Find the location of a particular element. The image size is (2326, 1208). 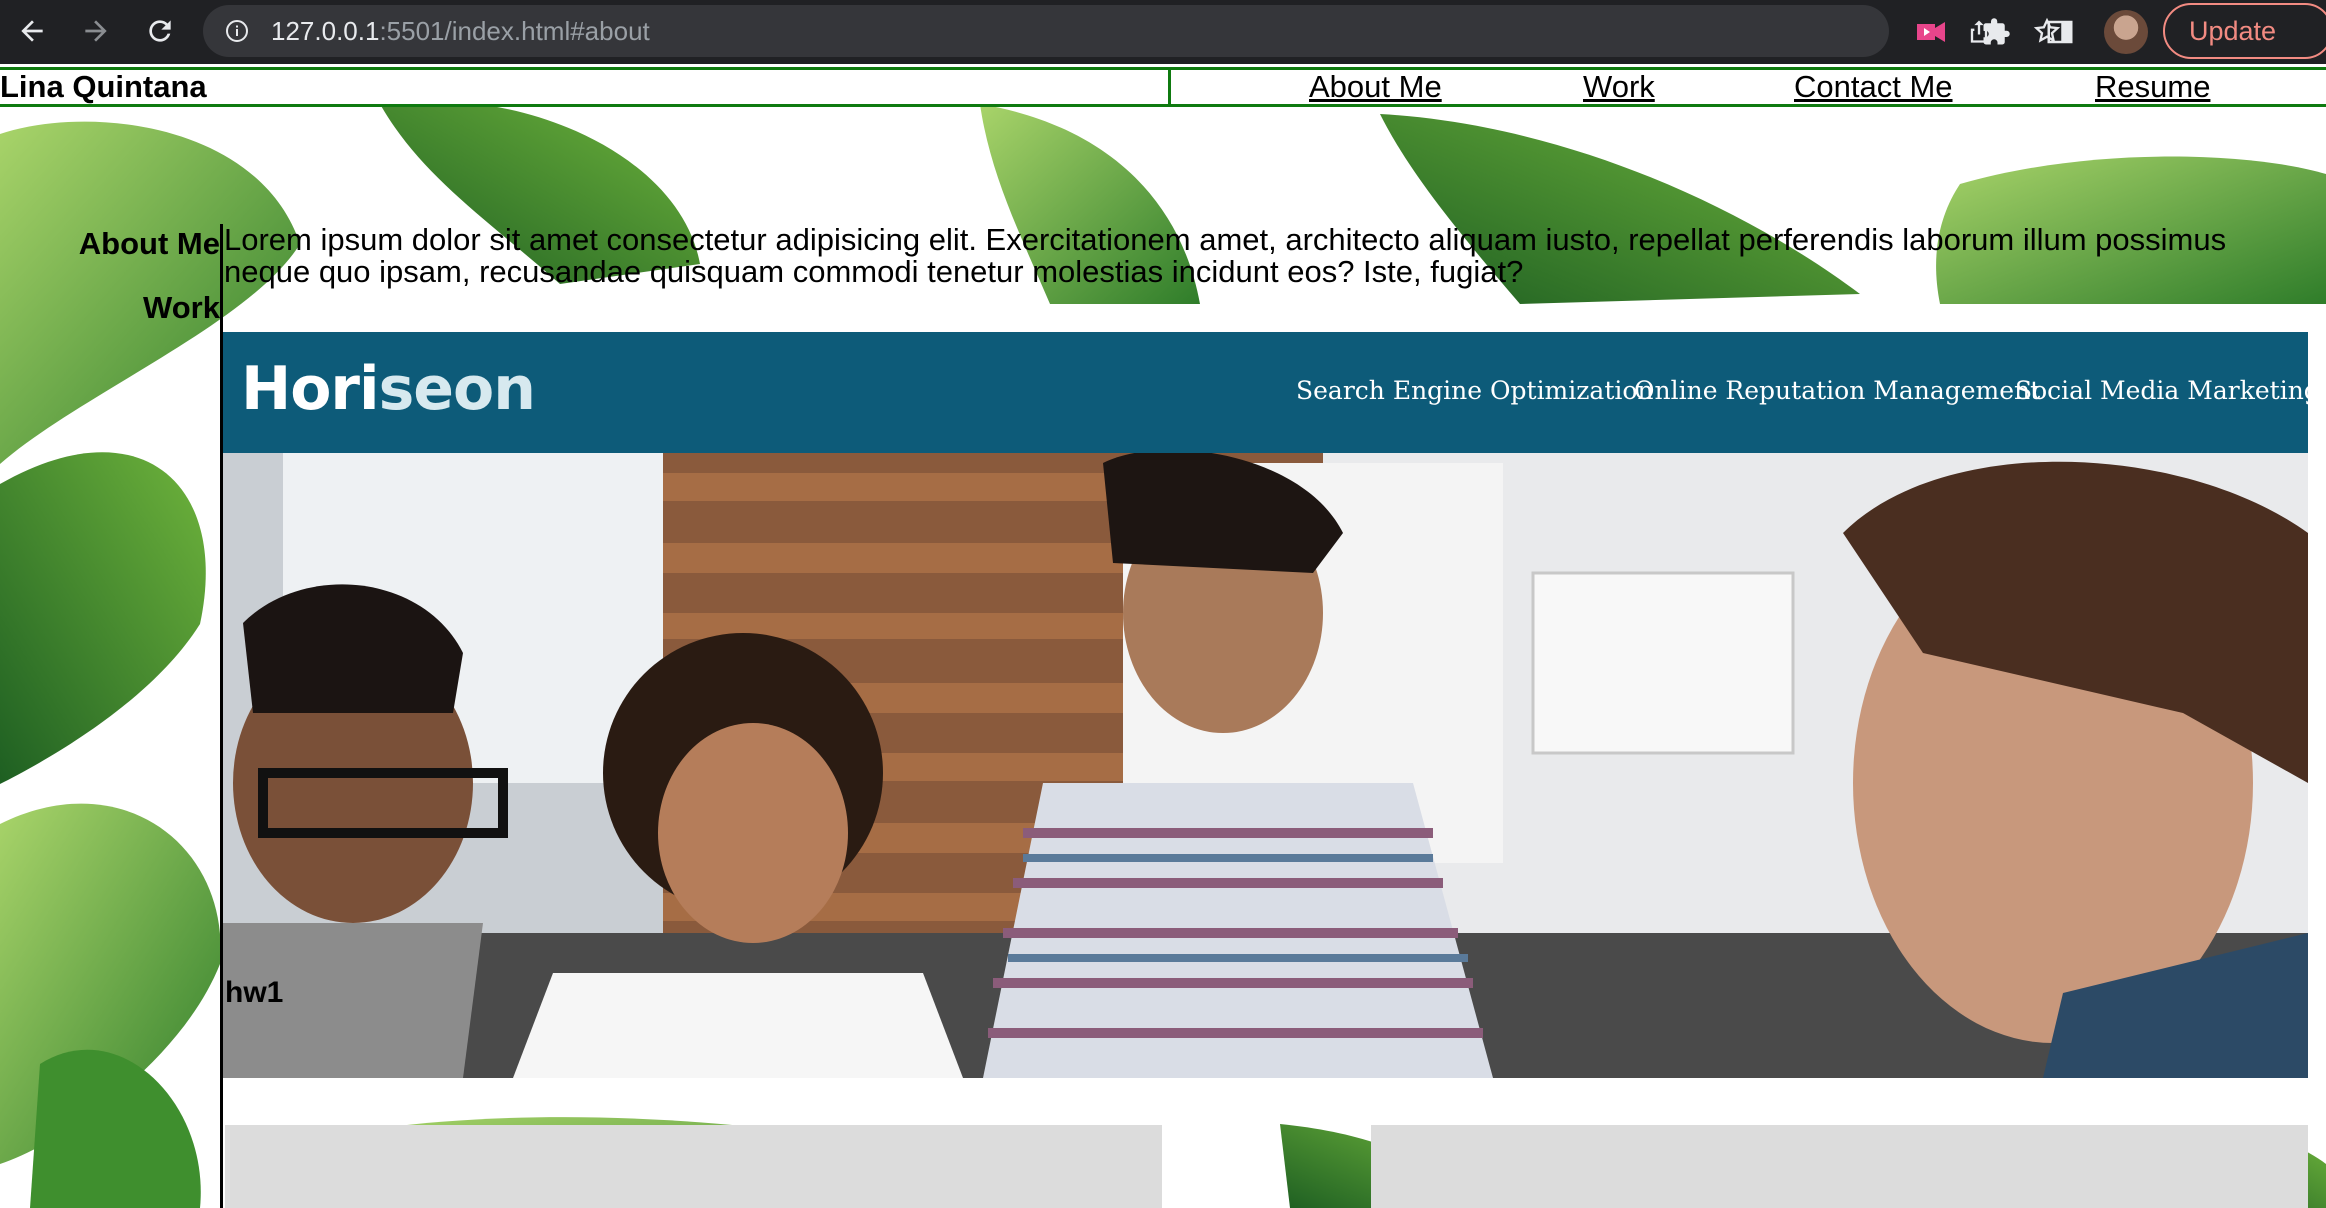

horiseon-logo: Horiseon is located at coordinates (388, 389).